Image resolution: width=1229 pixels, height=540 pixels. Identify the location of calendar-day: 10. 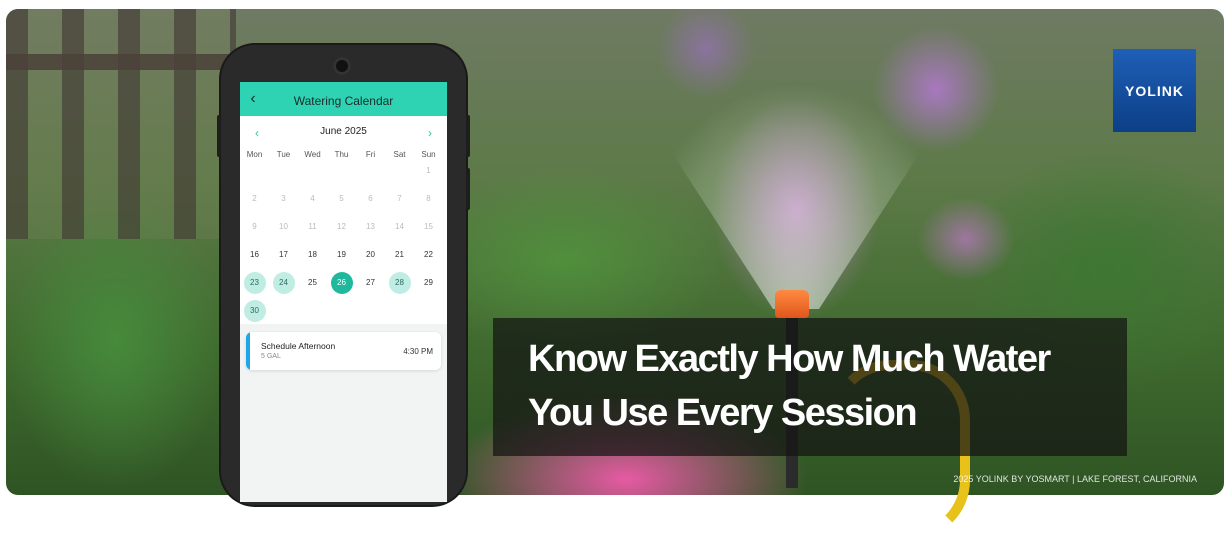
(284, 227).